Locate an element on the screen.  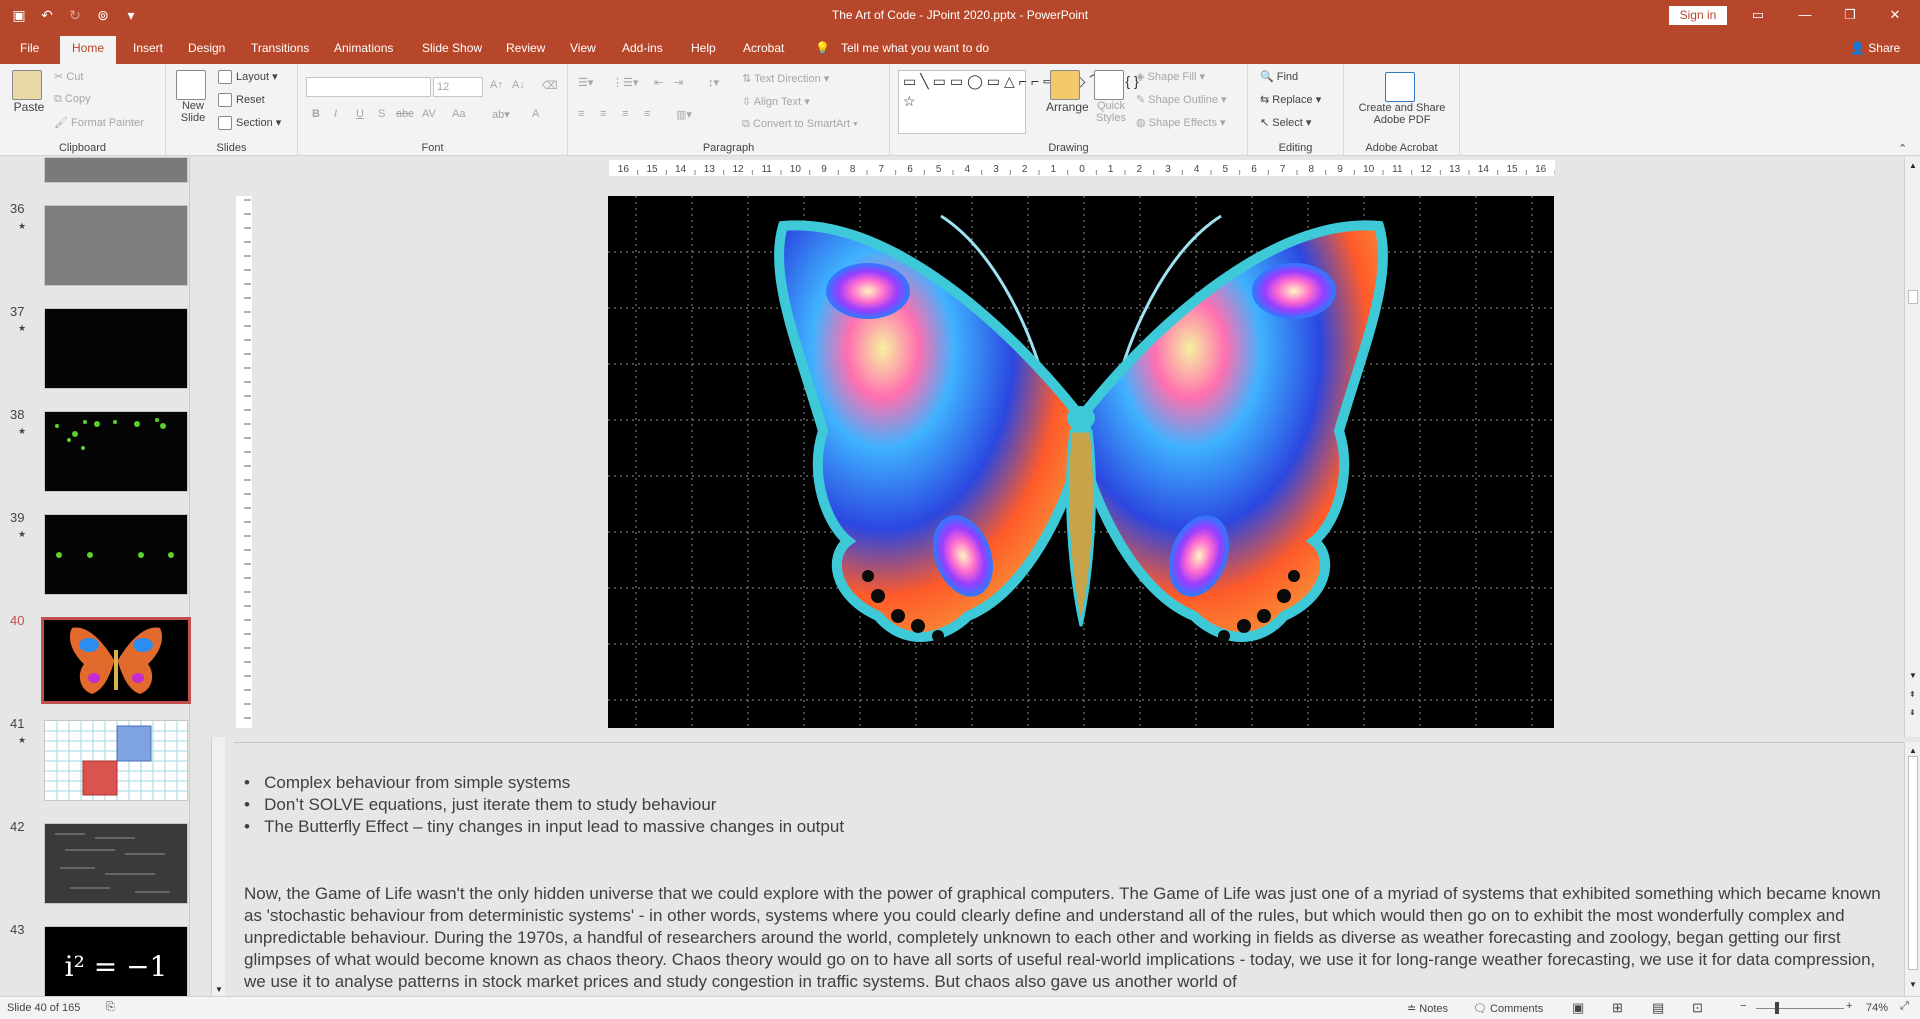
align-right-icon: ≡ is located at coordinates (625, 114).